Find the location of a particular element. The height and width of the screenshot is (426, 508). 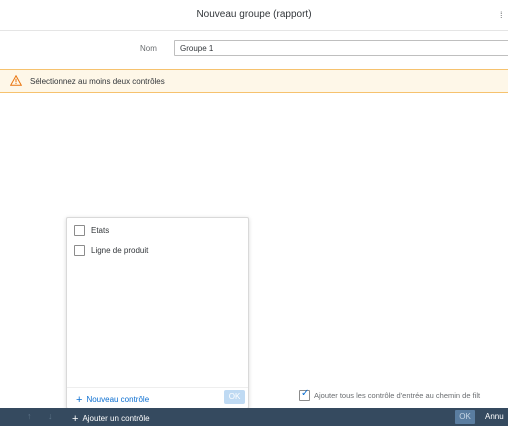

resize-grip-icon: ⁞ is located at coordinates (503, 15).